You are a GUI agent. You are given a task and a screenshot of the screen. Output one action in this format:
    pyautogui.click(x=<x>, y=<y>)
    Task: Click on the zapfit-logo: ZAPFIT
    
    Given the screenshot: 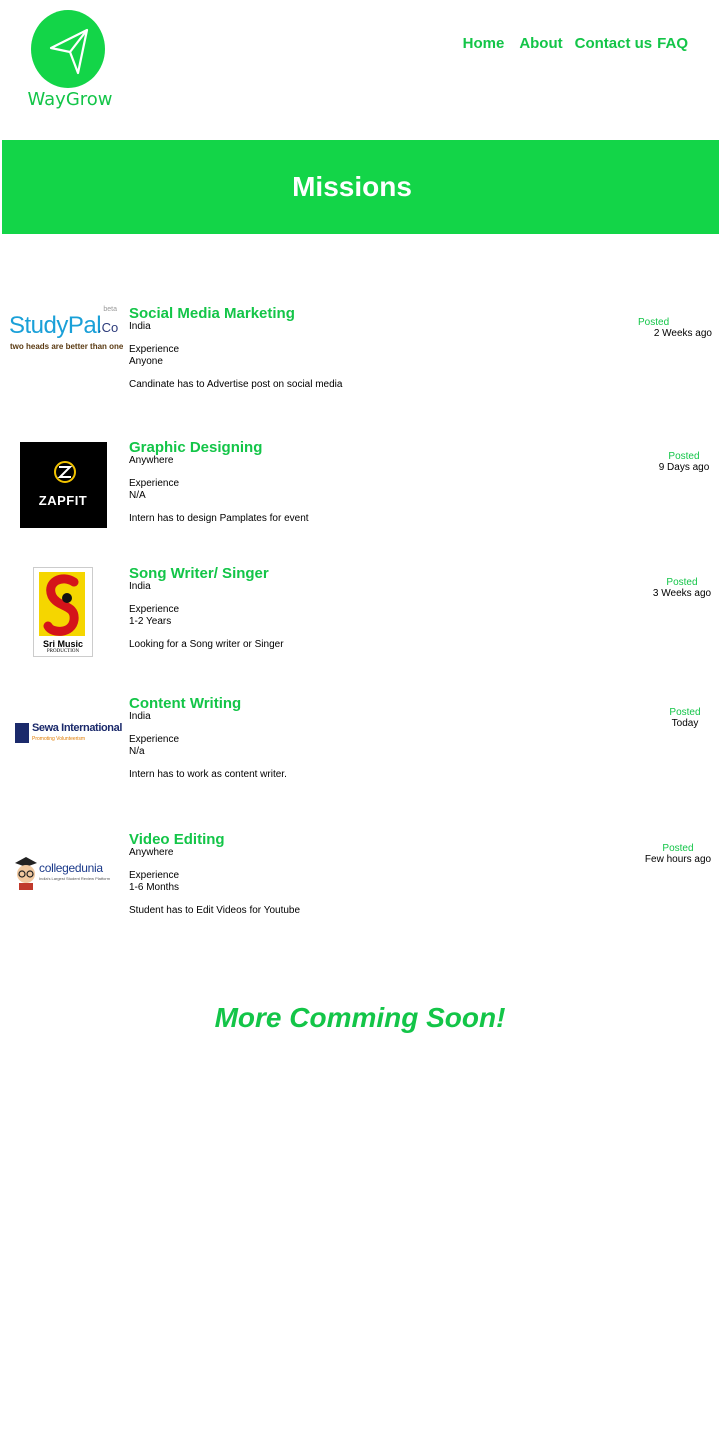 What is the action you would take?
    pyautogui.click(x=63, y=485)
    